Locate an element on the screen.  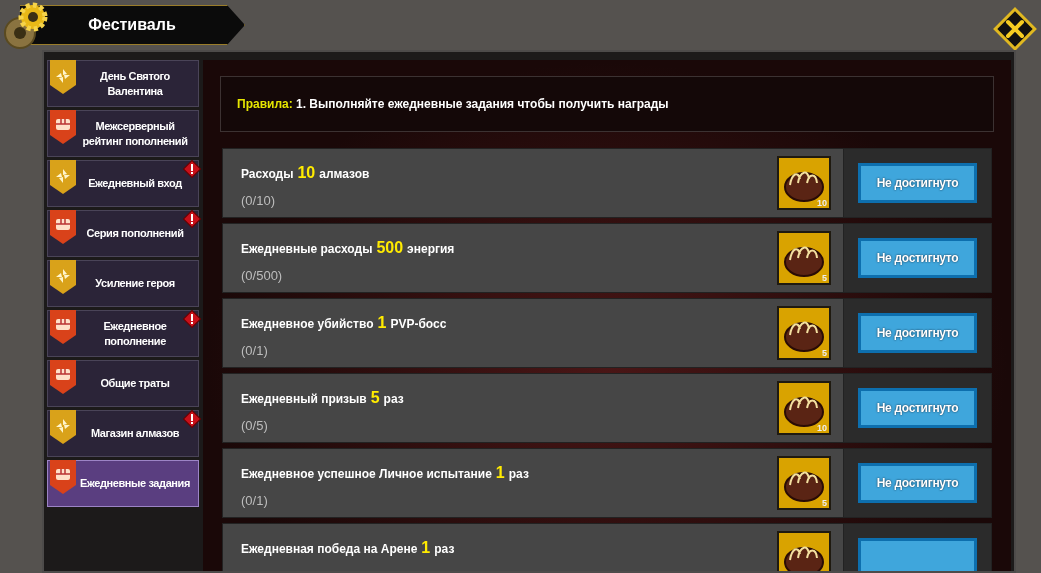
task-title: Ежедневное убийство 1 PVP-босс is located at coordinates (344, 323).